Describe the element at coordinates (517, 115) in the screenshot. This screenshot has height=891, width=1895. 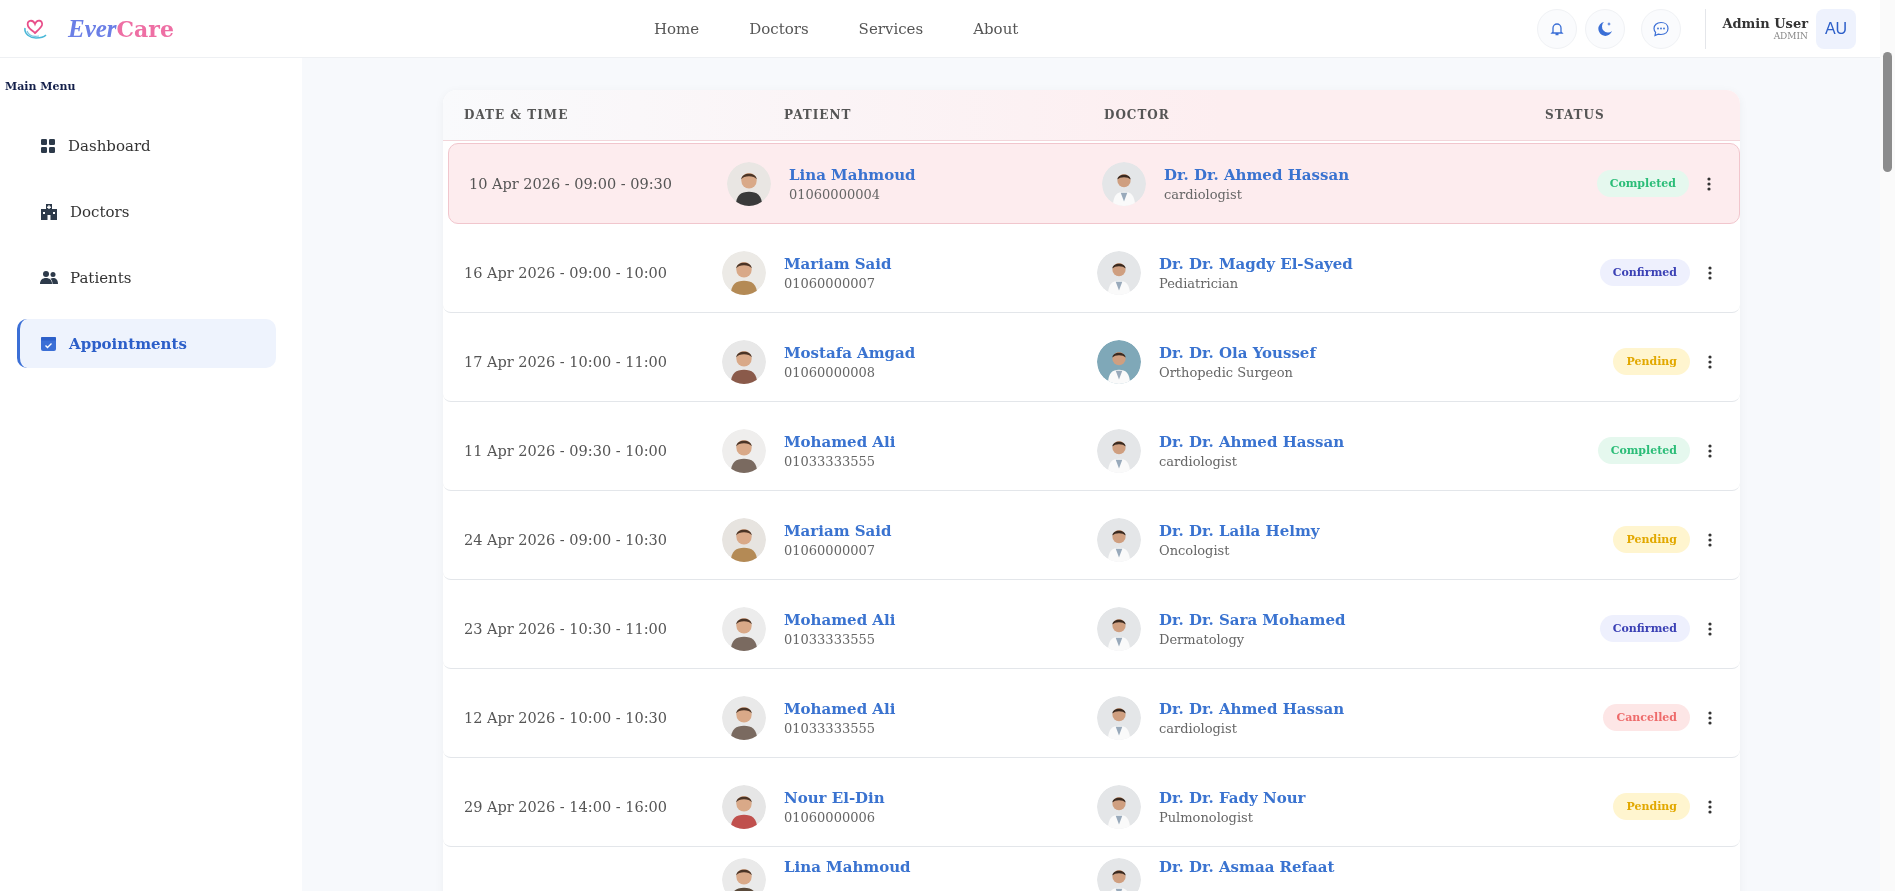
I see `column-header: DATE & TIME` at that location.